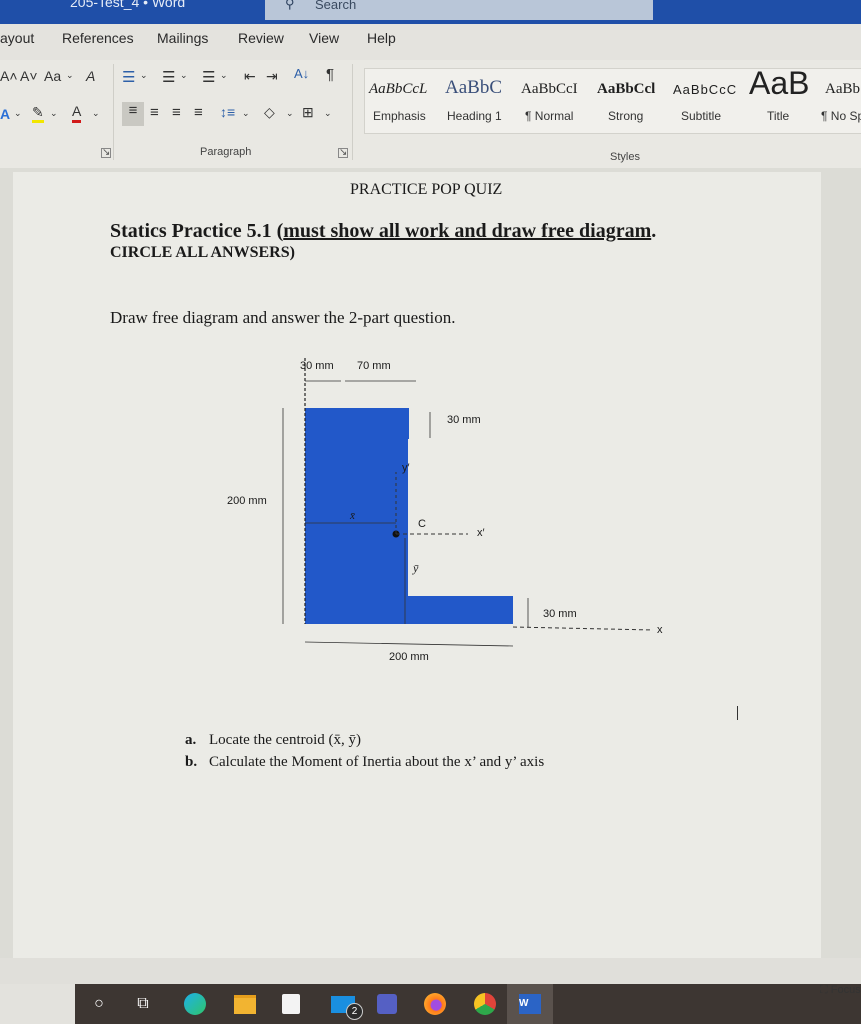 The image size is (861, 1024). What do you see at coordinates (182, 38) in the screenshot?
I see `tab-mailings: Mailings` at bounding box center [182, 38].